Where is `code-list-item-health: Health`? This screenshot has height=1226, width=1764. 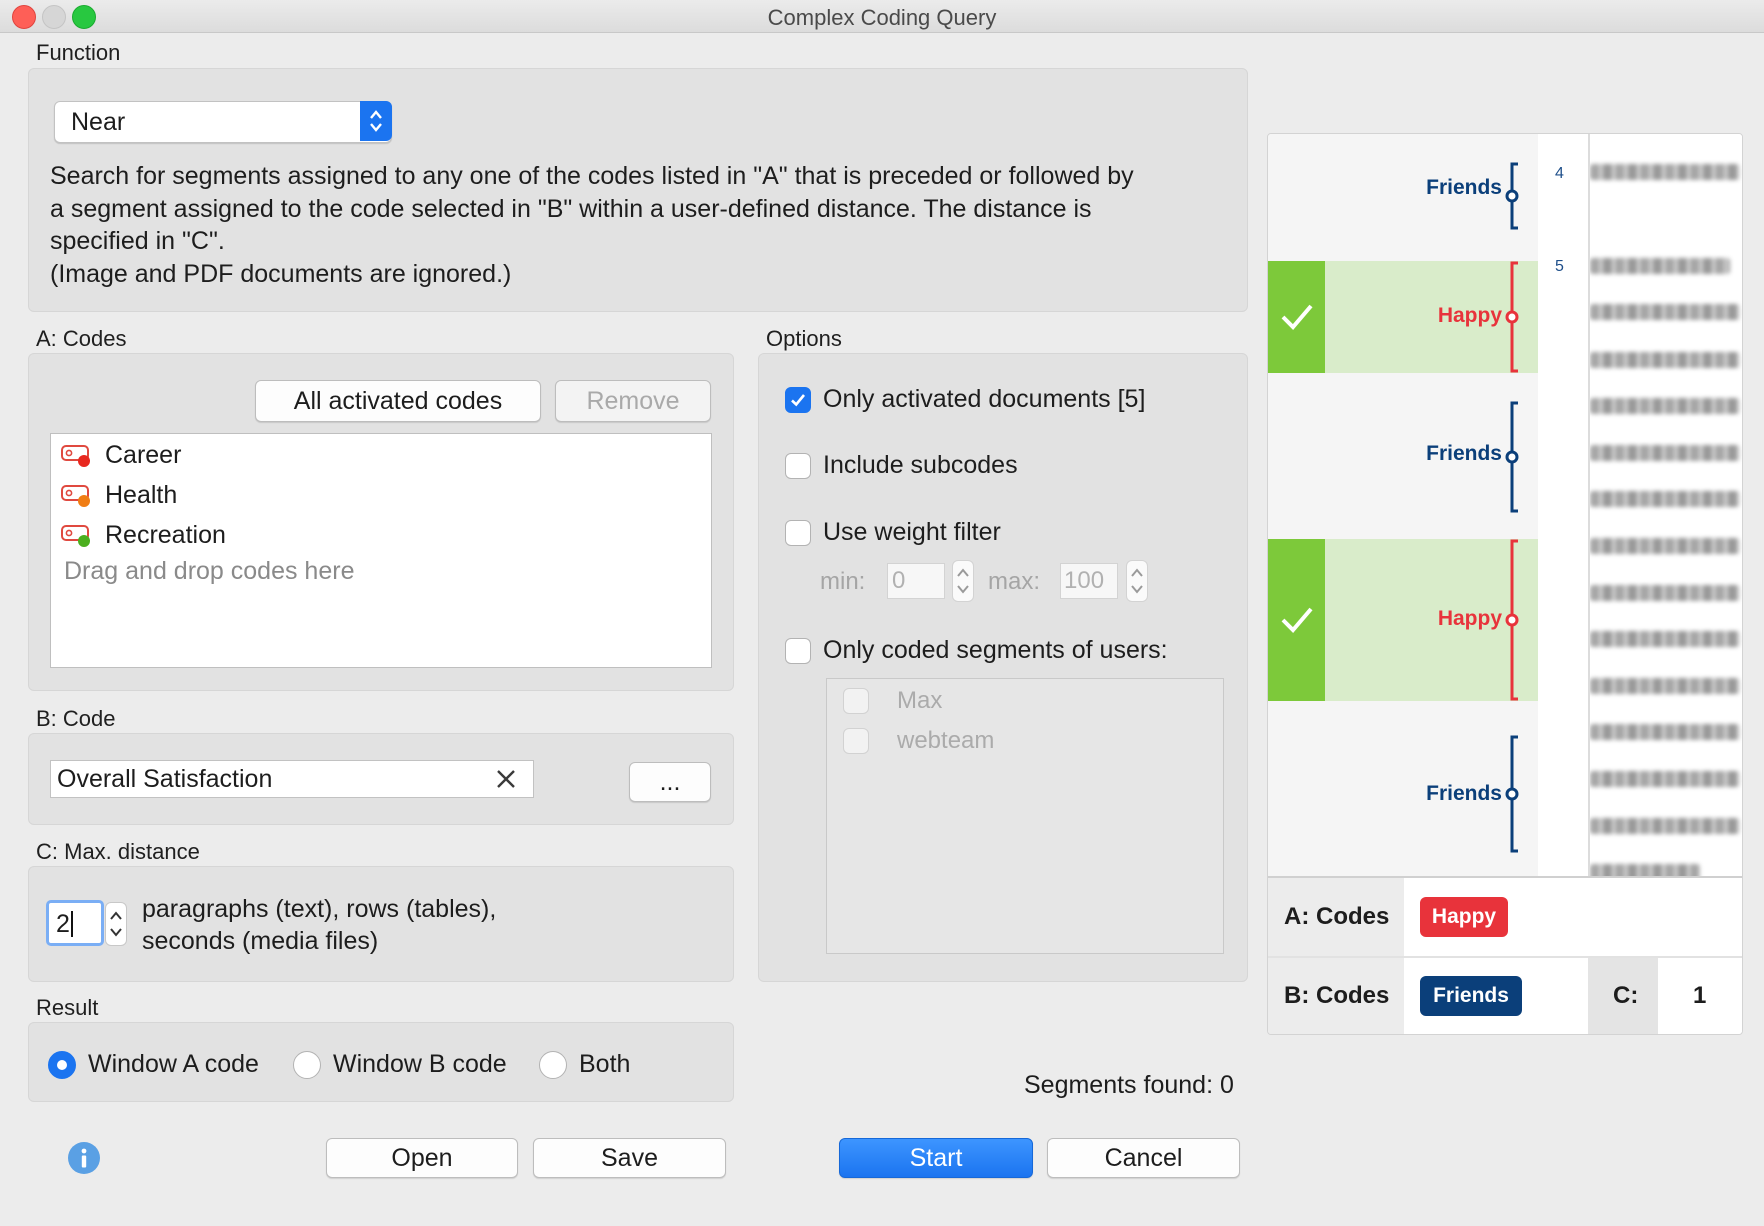
code-list-item-health: Health is located at coordinates (119, 495).